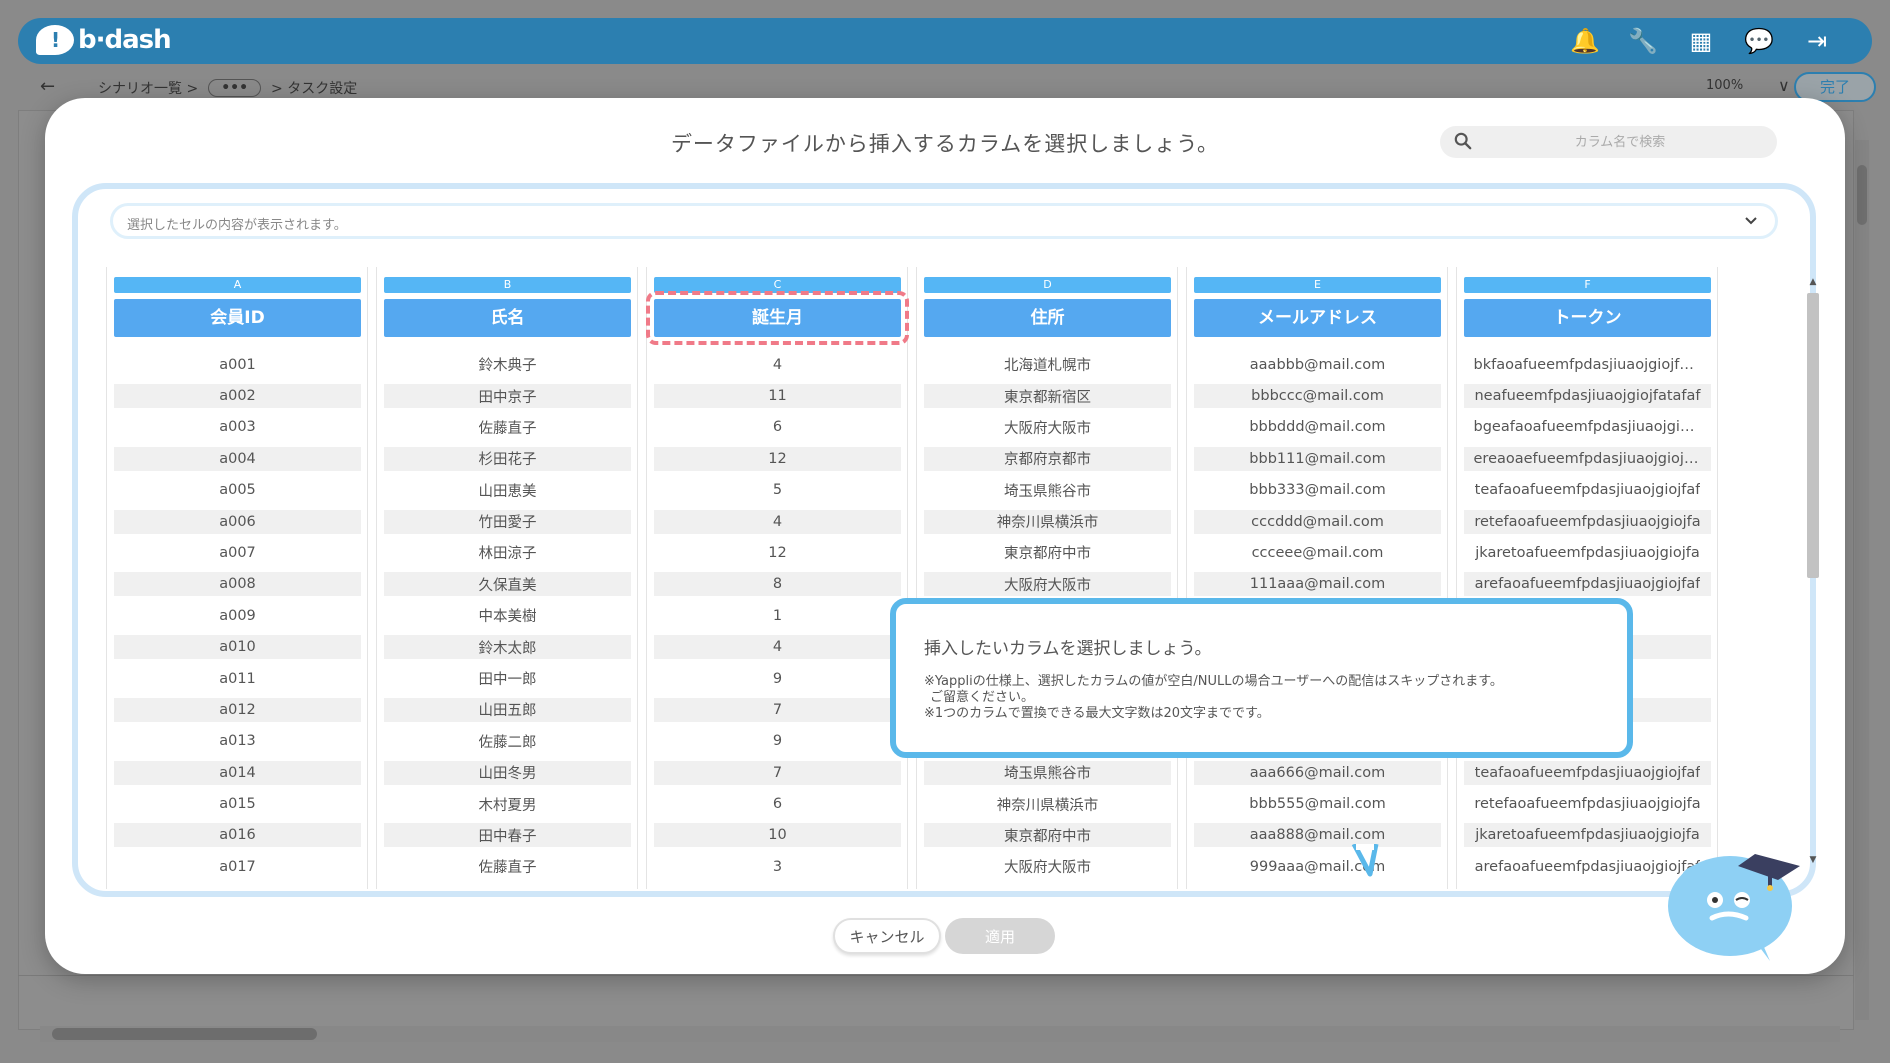  I want to click on table-cell: aaabbb@mail.com, so click(1317, 364).